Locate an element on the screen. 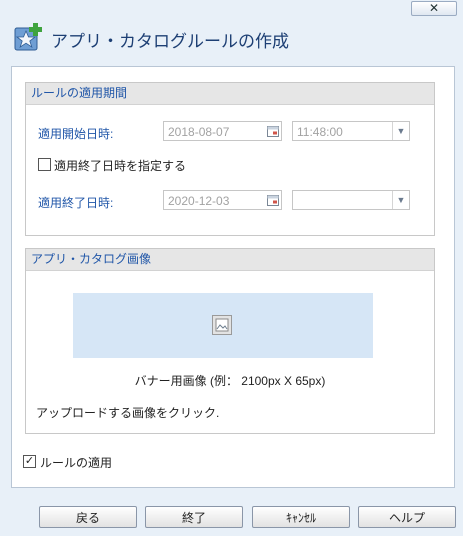 The image size is (463, 536). close-icon: ✕ is located at coordinates (434, 8).